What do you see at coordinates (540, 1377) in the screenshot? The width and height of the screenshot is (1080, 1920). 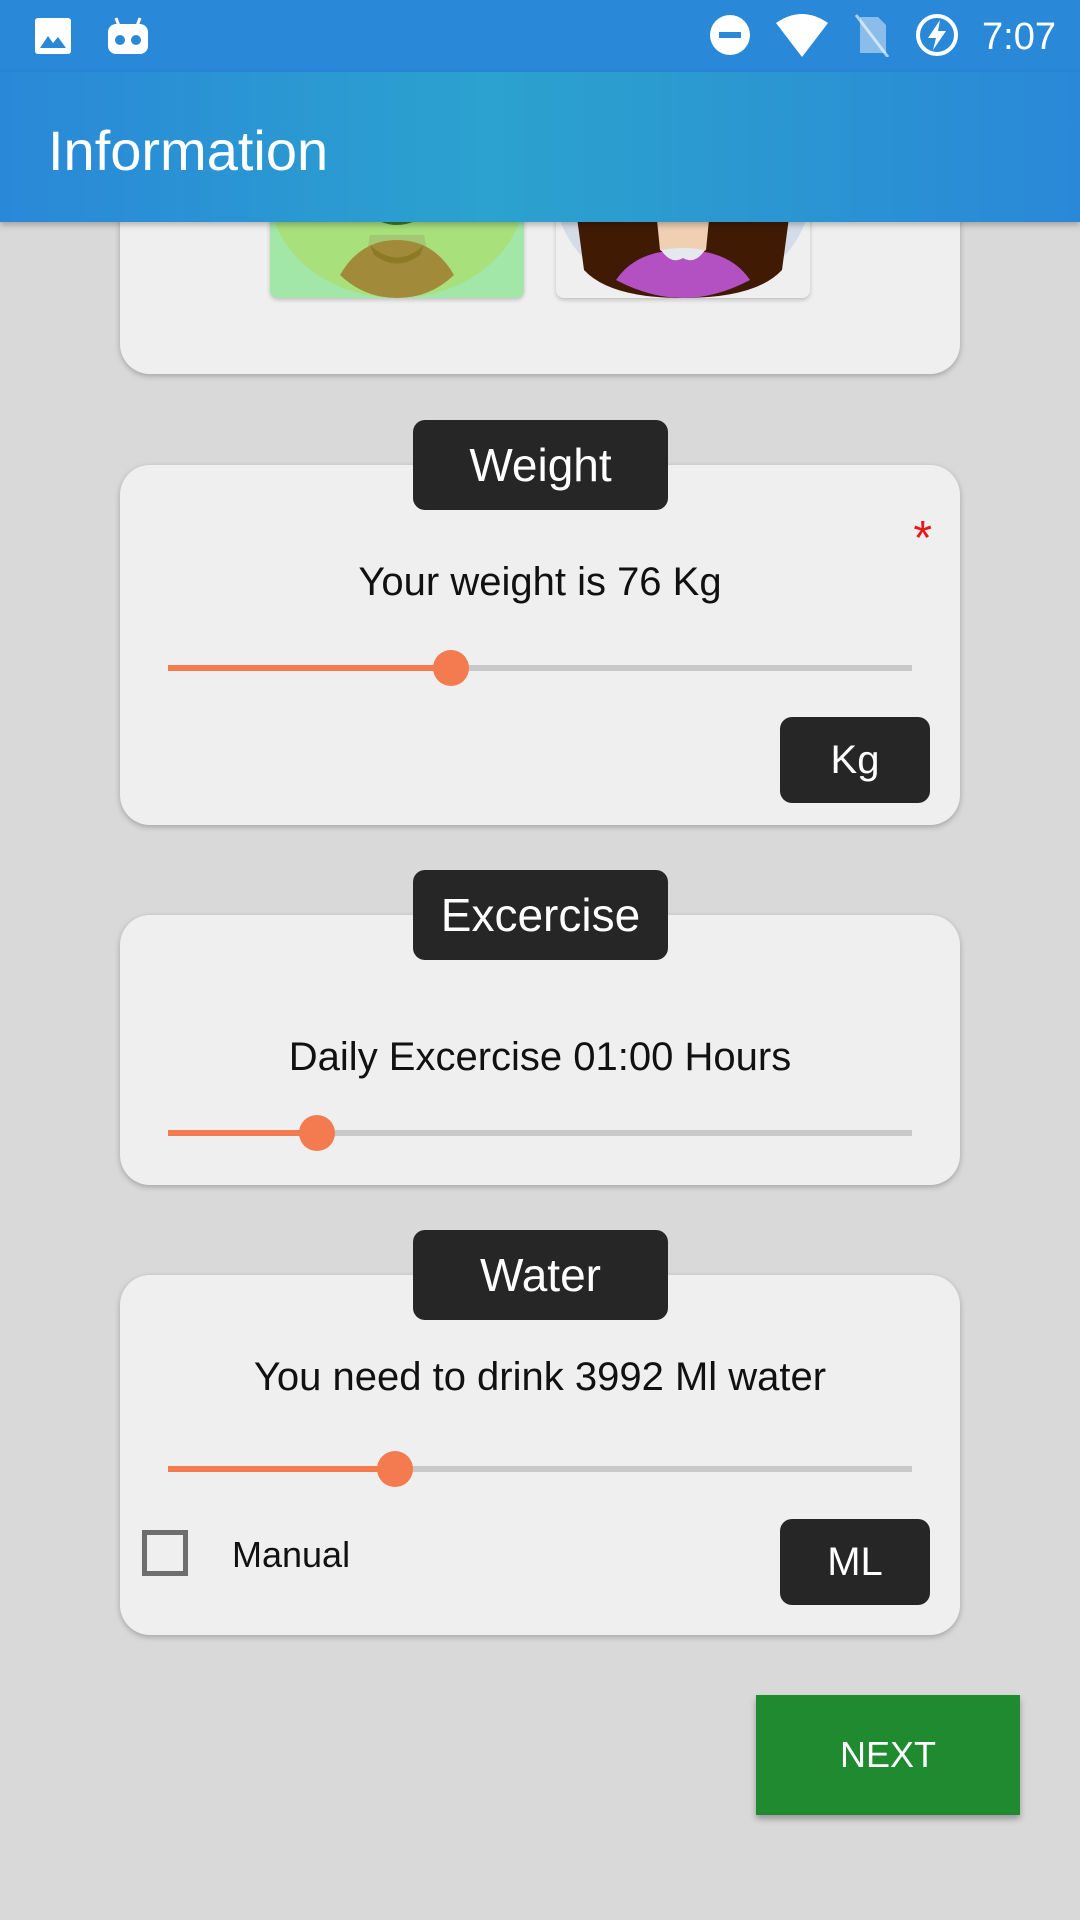 I see `water-text: You need to drink 3992 Ml water` at bounding box center [540, 1377].